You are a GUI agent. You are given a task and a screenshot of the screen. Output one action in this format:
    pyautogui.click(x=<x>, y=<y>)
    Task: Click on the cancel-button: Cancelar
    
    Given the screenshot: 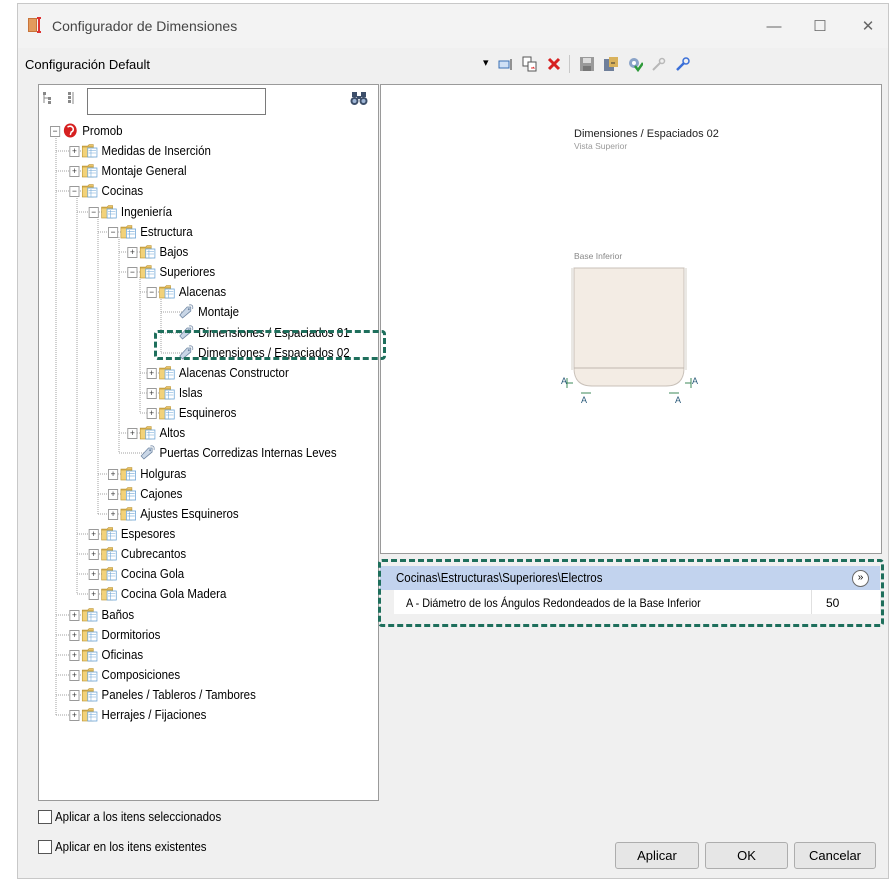 What is the action you would take?
    pyautogui.click(x=835, y=855)
    